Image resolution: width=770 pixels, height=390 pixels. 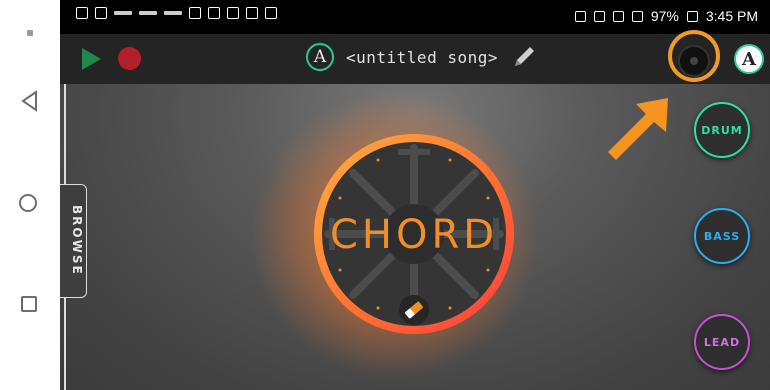 I want to click on account-button: A, so click(x=749, y=59).